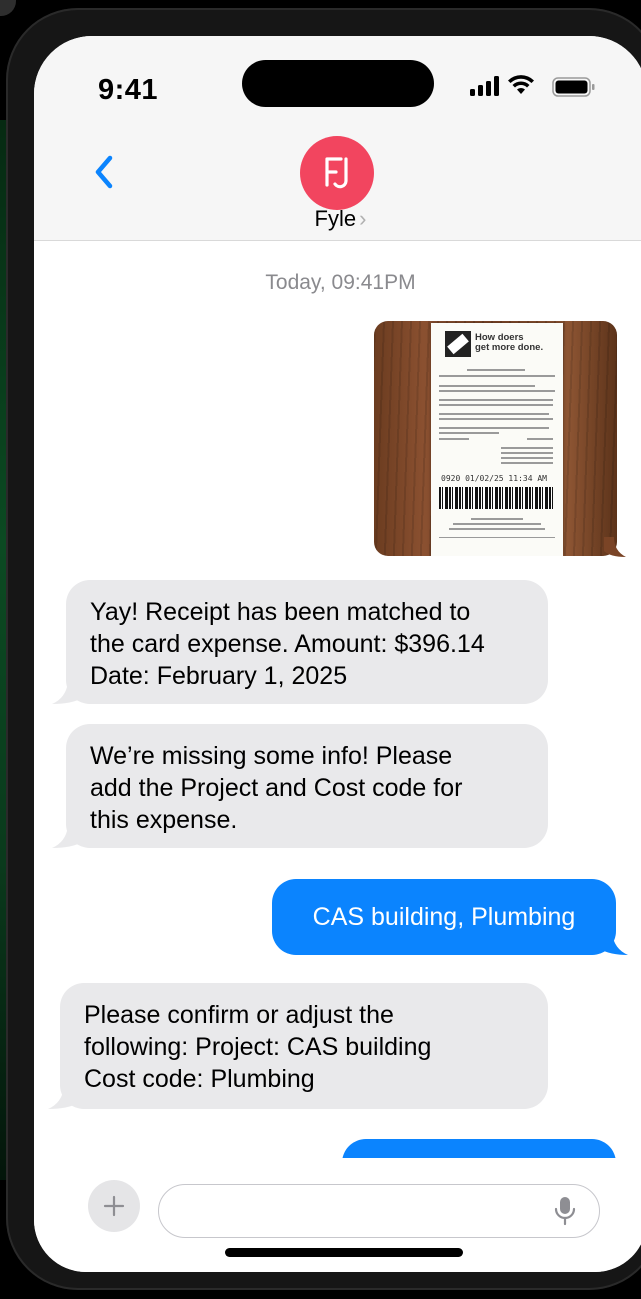  I want to click on message-line: this expense., so click(164, 820).